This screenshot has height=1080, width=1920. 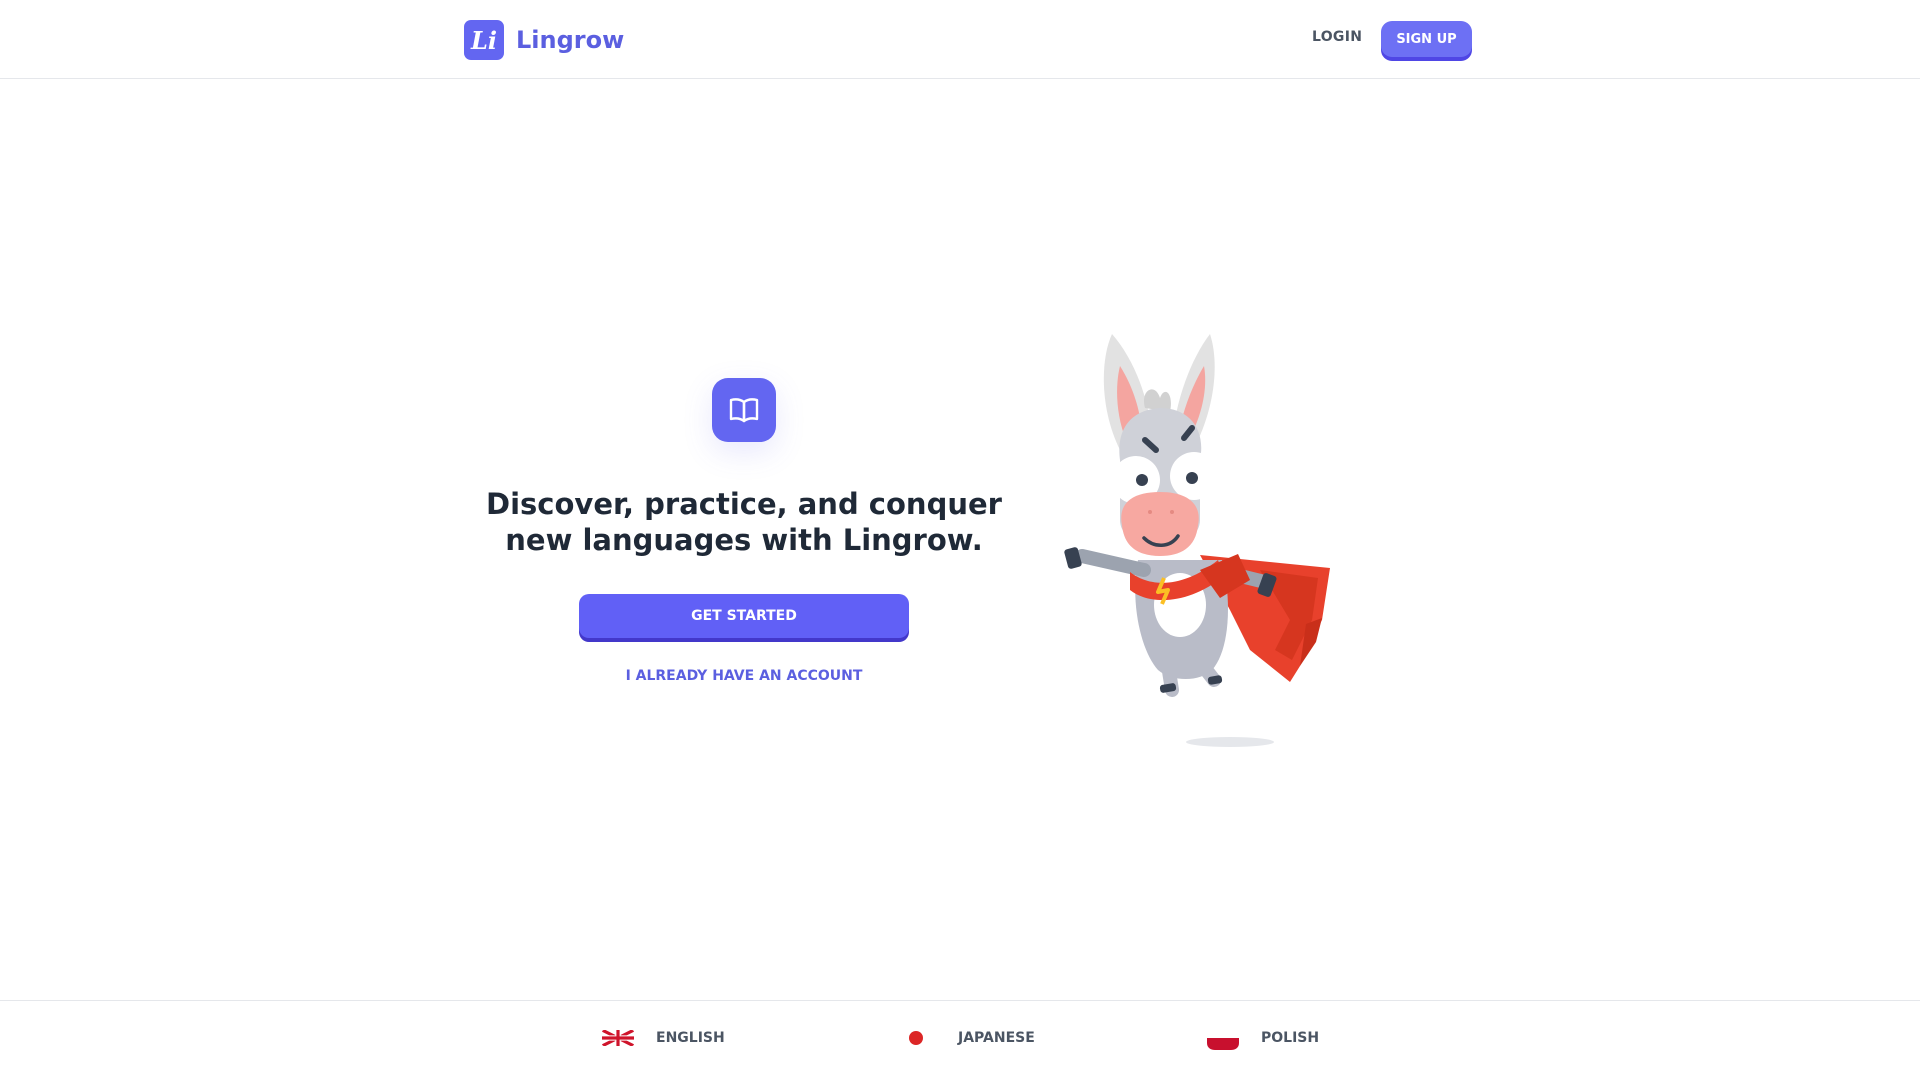 What do you see at coordinates (996, 1038) in the screenshot?
I see `language-label: JAPANESE` at bounding box center [996, 1038].